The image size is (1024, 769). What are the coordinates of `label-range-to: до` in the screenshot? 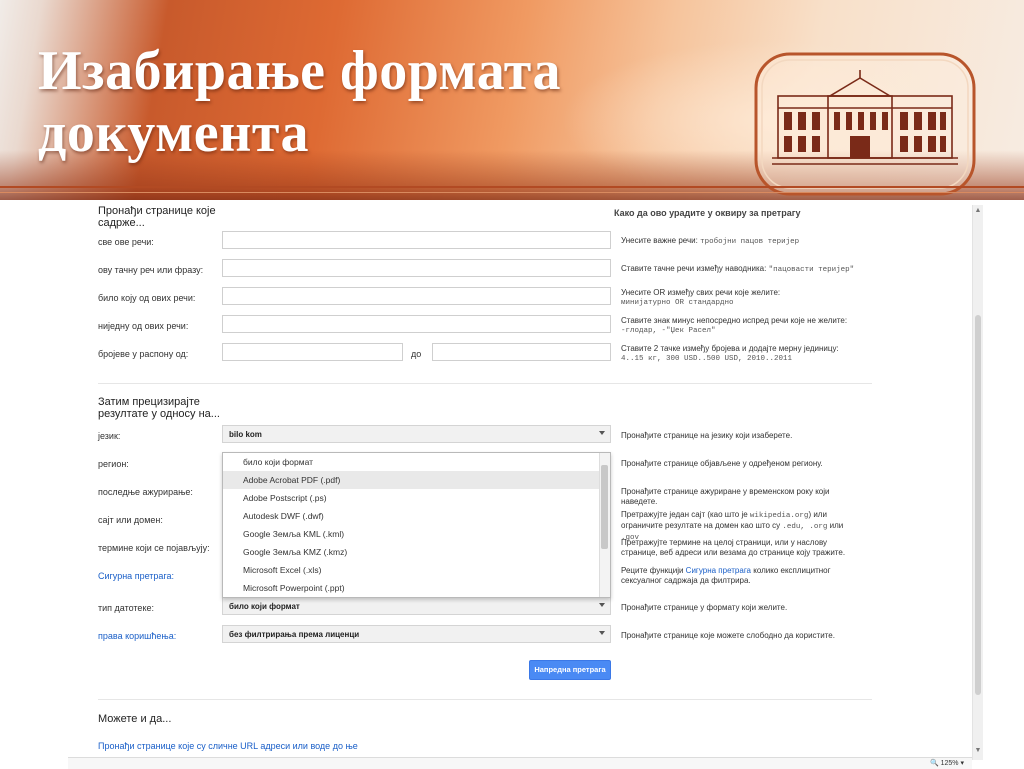 It's located at (416, 354).